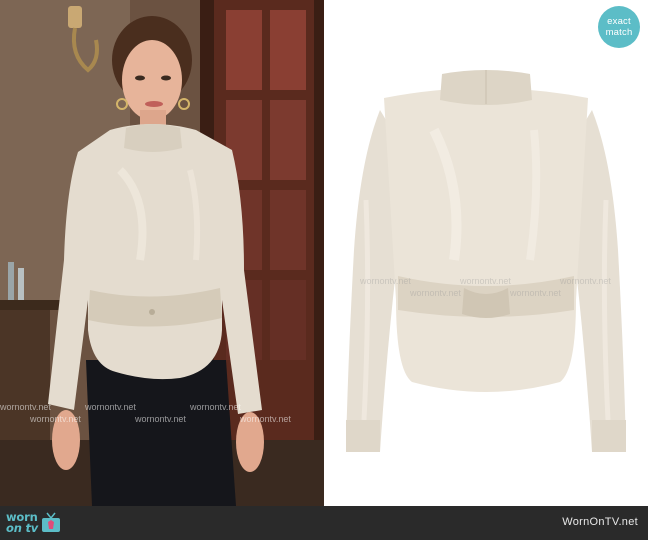 This screenshot has height=540, width=648. Describe the element at coordinates (619, 32) in the screenshot. I see `badge-line2: match` at that location.